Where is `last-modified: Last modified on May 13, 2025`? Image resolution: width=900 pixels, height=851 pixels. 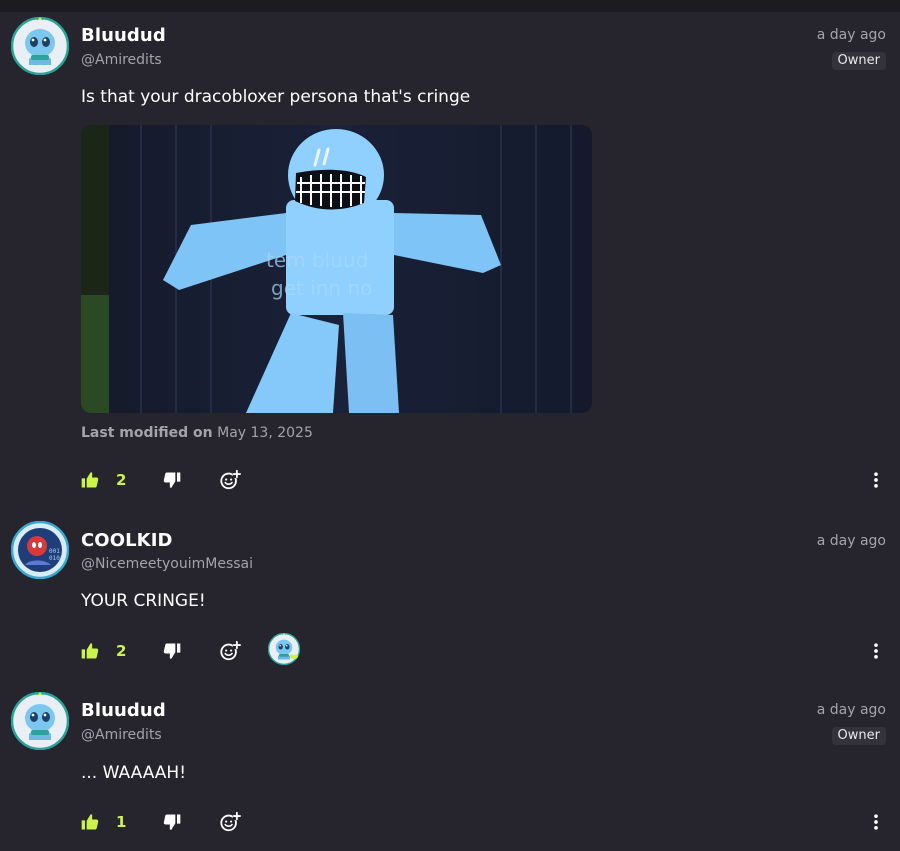 last-modified: Last modified on May 13, 2025 is located at coordinates (197, 433).